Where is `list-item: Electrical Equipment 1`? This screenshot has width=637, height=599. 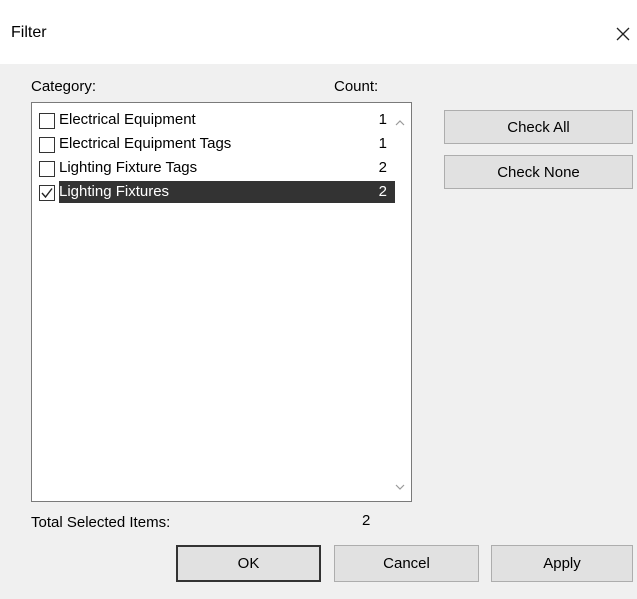
list-item: Electrical Equipment 1 is located at coordinates (214, 120).